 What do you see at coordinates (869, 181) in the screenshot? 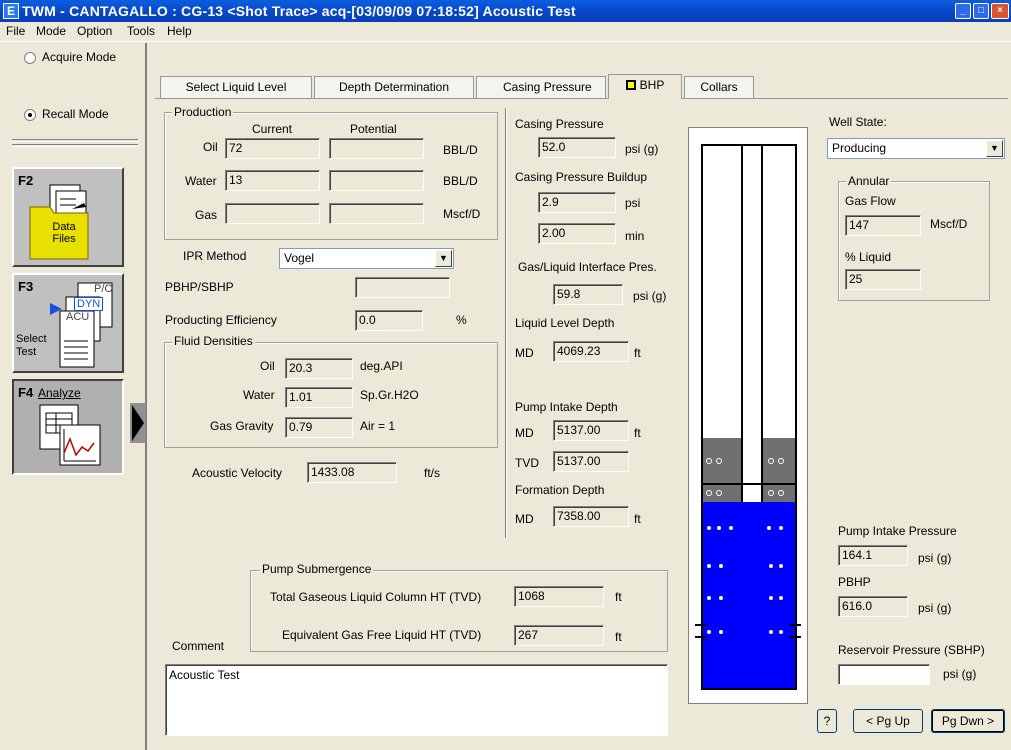
I see `annular-title: Annular` at bounding box center [869, 181].